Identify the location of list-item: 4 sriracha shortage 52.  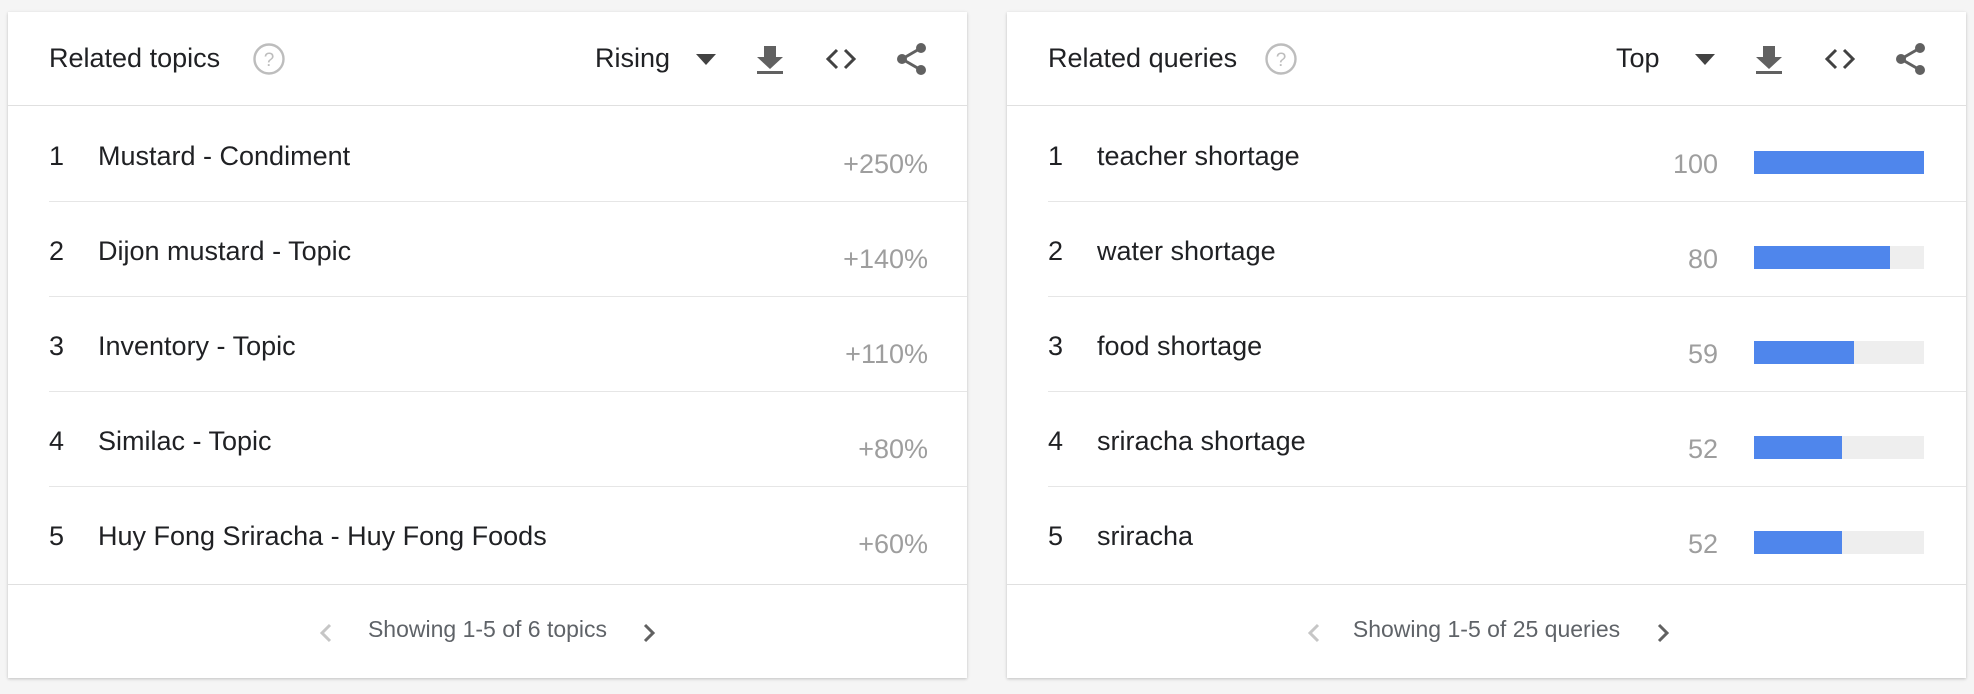
(1486, 439).